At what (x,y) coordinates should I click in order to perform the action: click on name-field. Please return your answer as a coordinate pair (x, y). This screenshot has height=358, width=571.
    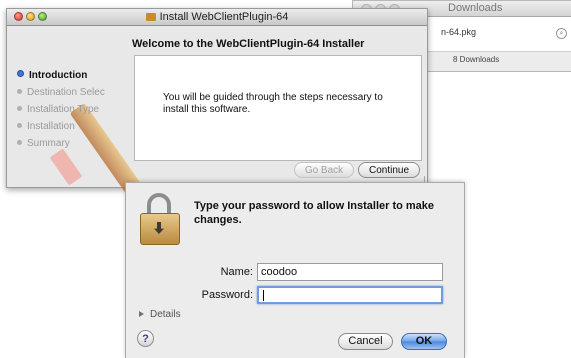
    Looking at the image, I should click on (350, 272).